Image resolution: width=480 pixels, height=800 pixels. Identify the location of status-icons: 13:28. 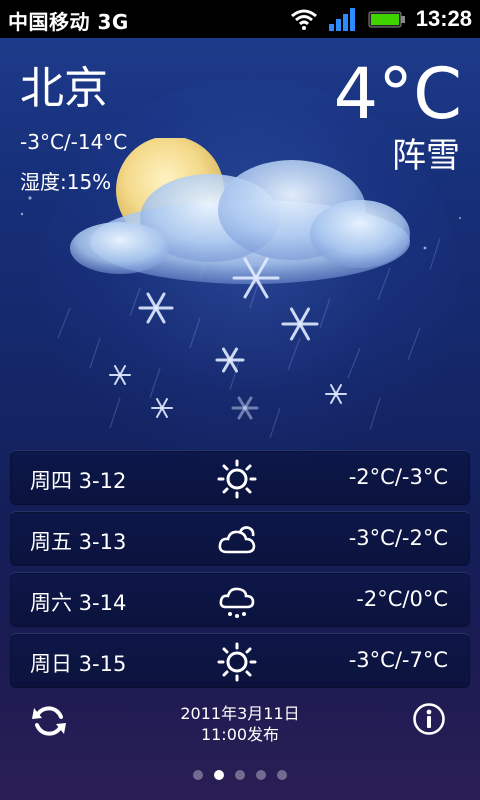
(381, 19).